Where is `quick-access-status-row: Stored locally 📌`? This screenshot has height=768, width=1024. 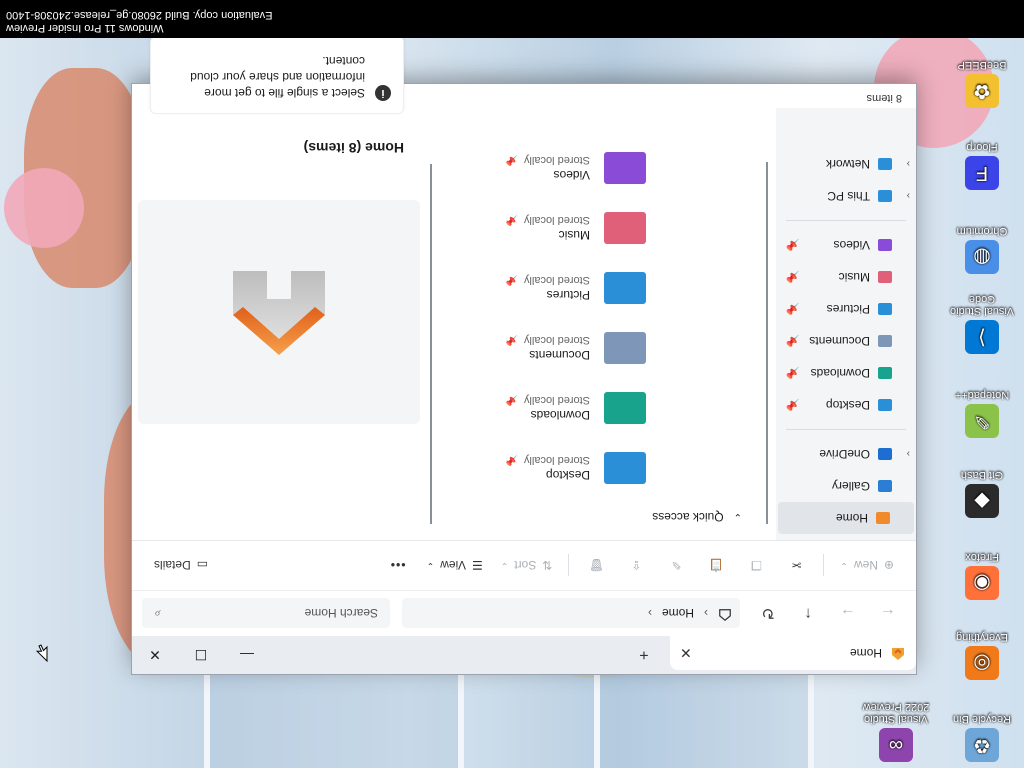
quick-access-status-row: Stored locally 📌 is located at coordinates (548, 460).